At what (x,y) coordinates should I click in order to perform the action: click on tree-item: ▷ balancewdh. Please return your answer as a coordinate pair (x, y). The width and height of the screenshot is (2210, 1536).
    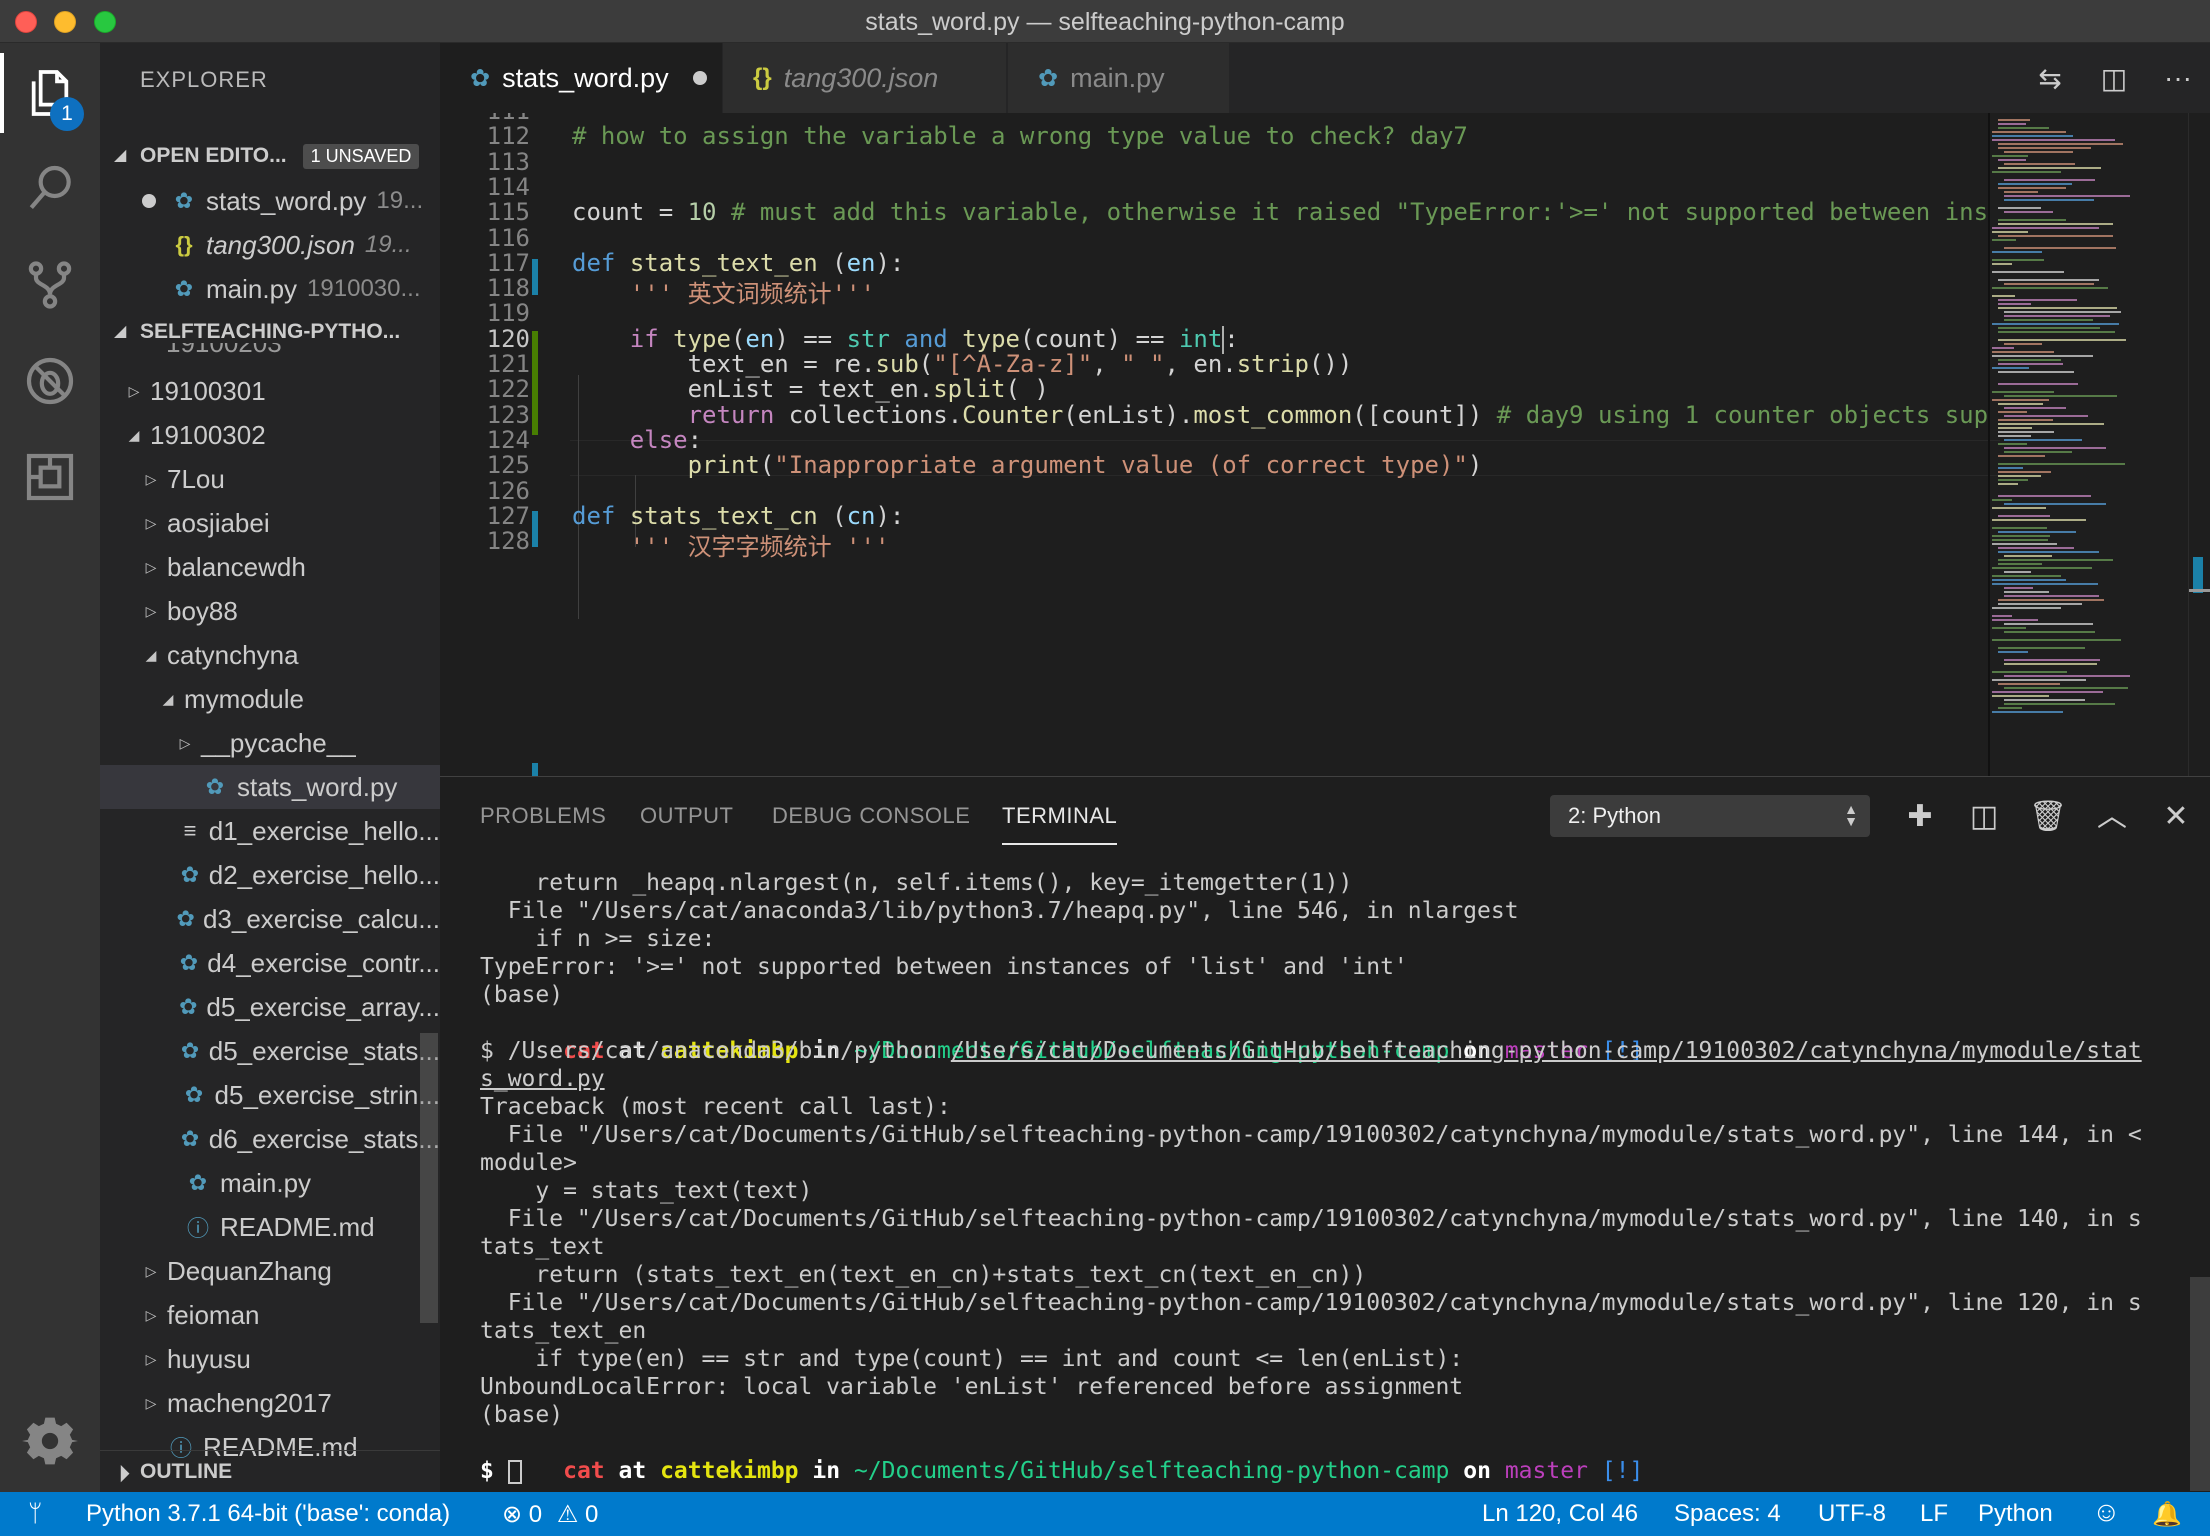
    Looking at the image, I should click on (270, 567).